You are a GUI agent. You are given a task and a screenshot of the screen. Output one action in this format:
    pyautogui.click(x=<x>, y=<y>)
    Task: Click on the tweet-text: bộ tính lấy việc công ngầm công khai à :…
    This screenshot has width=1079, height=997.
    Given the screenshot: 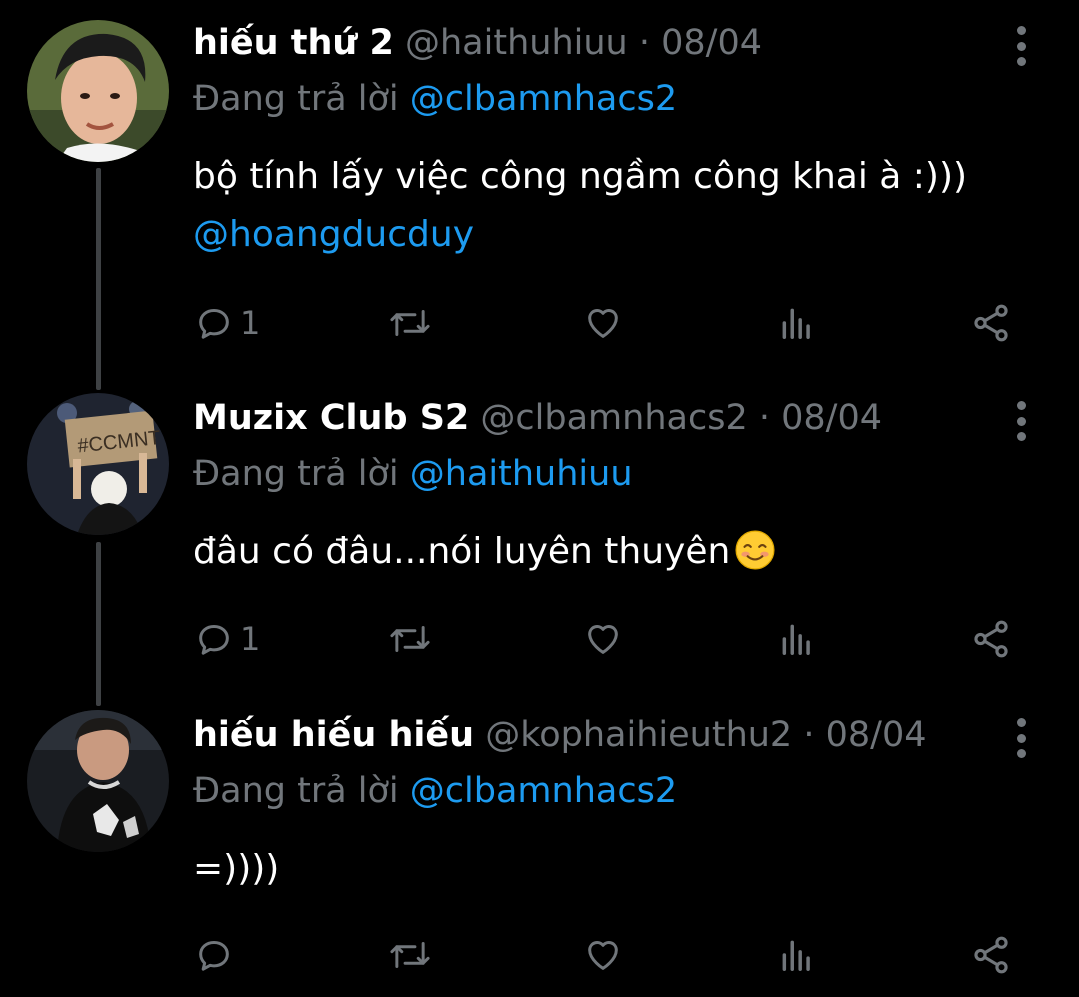 What is the action you would take?
    pyautogui.click(x=613, y=206)
    